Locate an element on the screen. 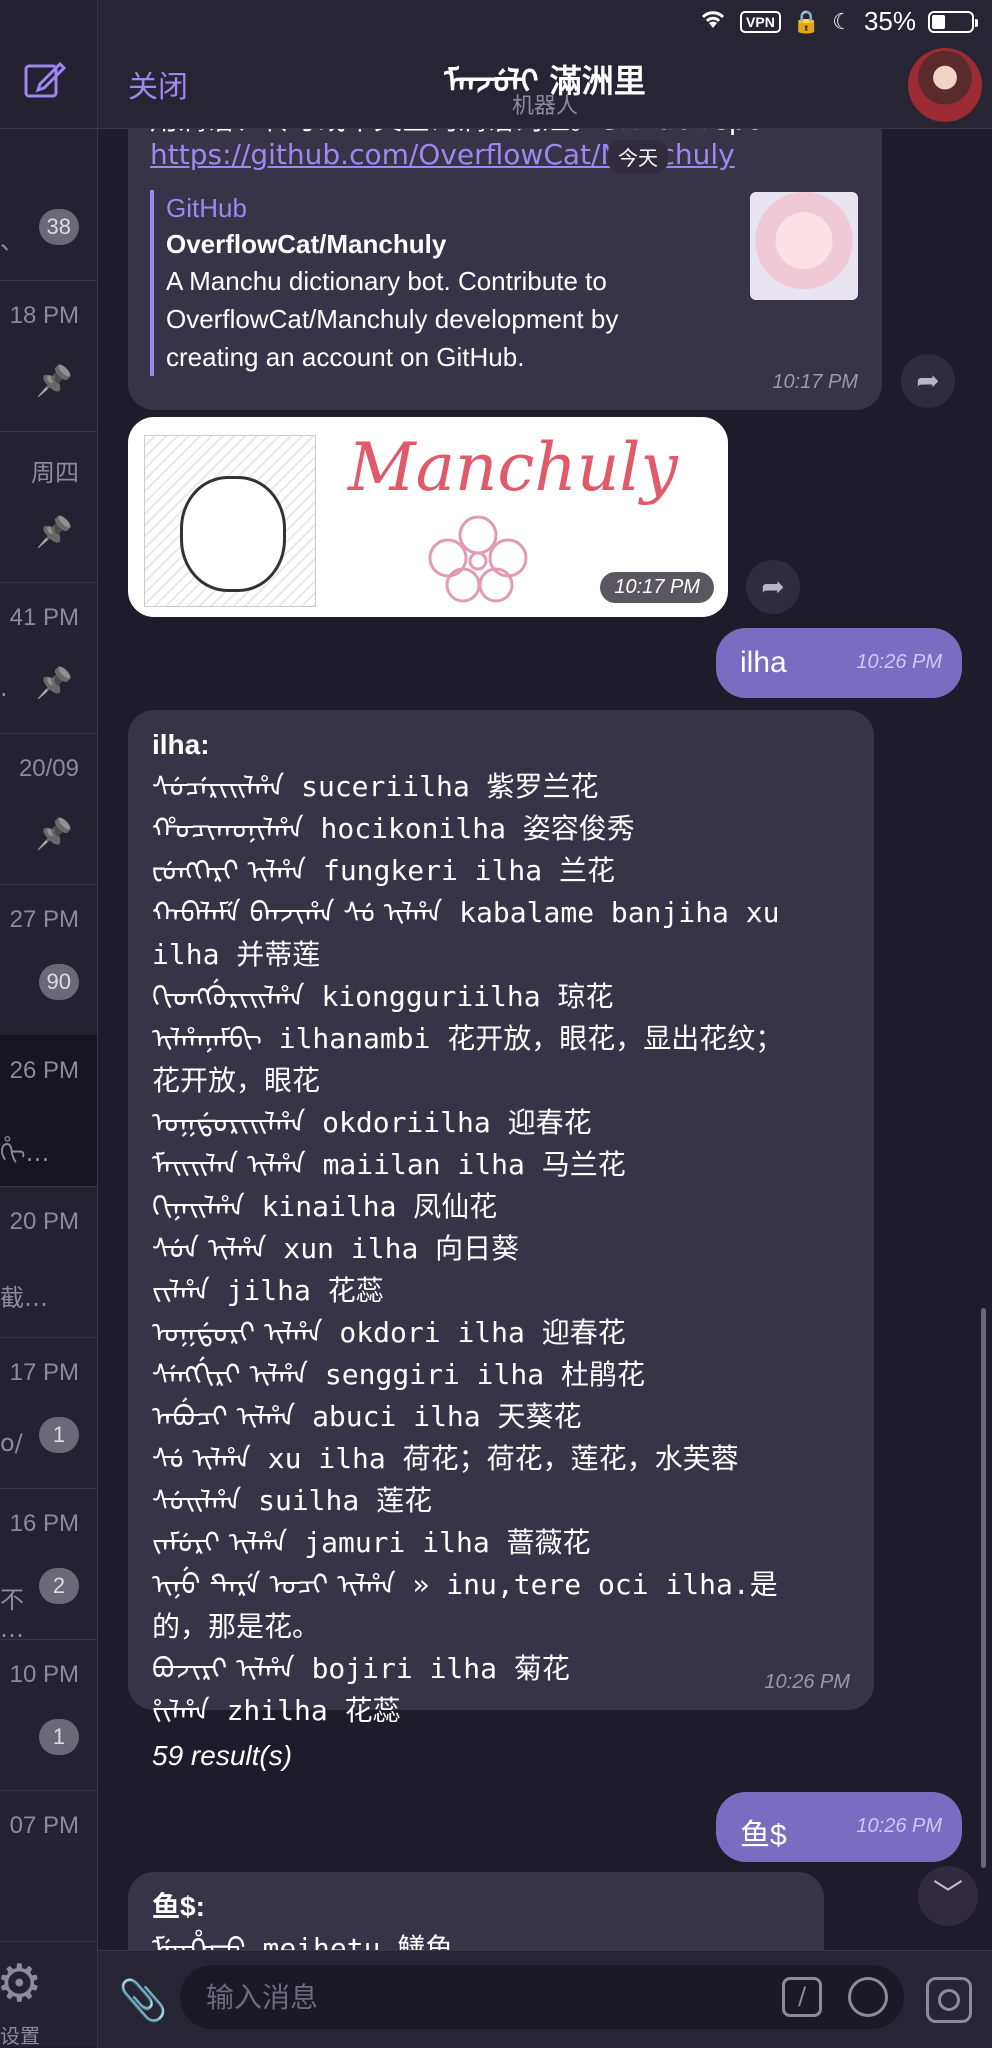 The height and width of the screenshot is (2048, 992). transliteration-meaning: hocikonilha 姿容俊秀 is located at coordinates (469, 828).